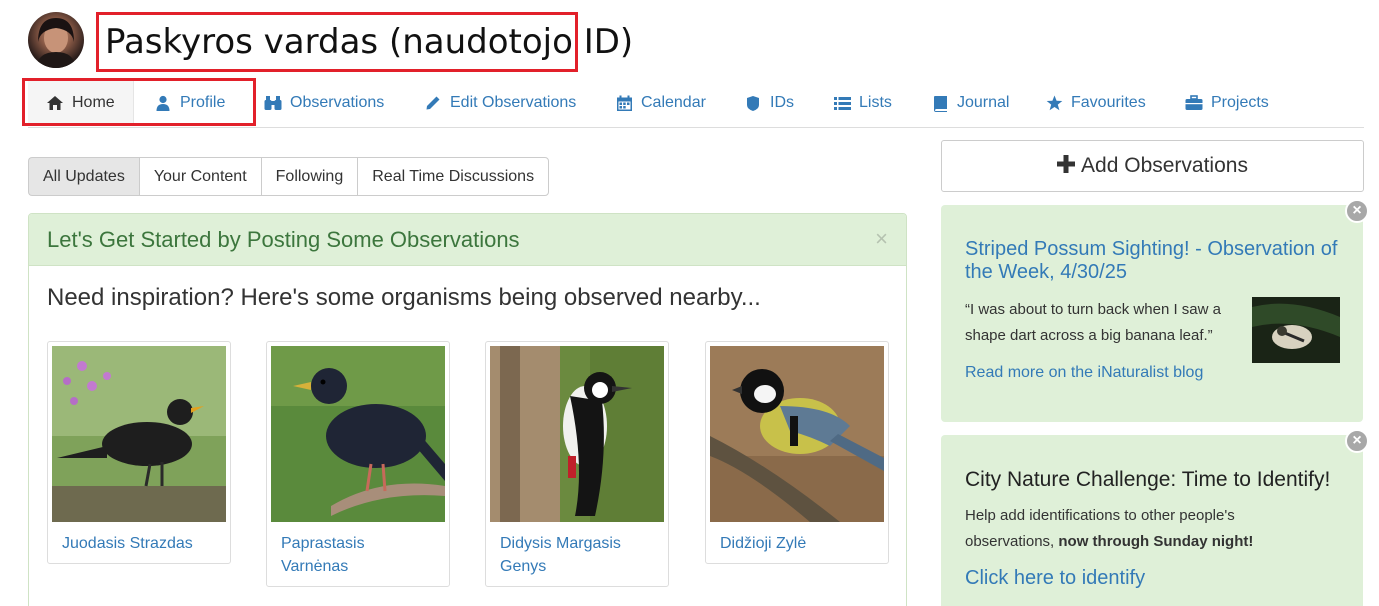  What do you see at coordinates (163, 103) in the screenshot?
I see `user-icon` at bounding box center [163, 103].